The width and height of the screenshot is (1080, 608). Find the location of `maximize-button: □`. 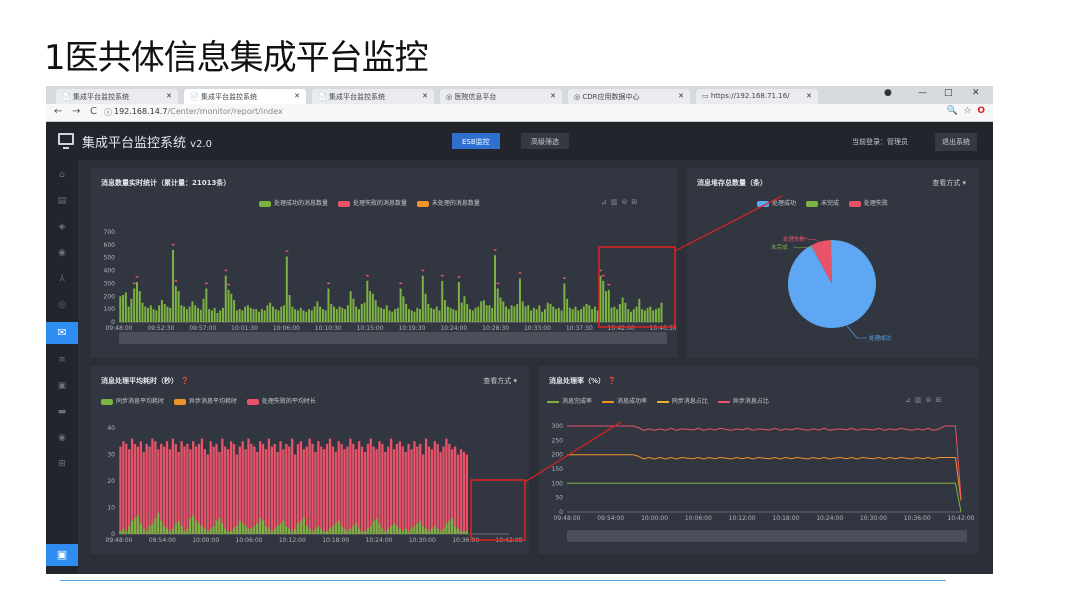

maximize-button: □ is located at coordinates (948, 93).